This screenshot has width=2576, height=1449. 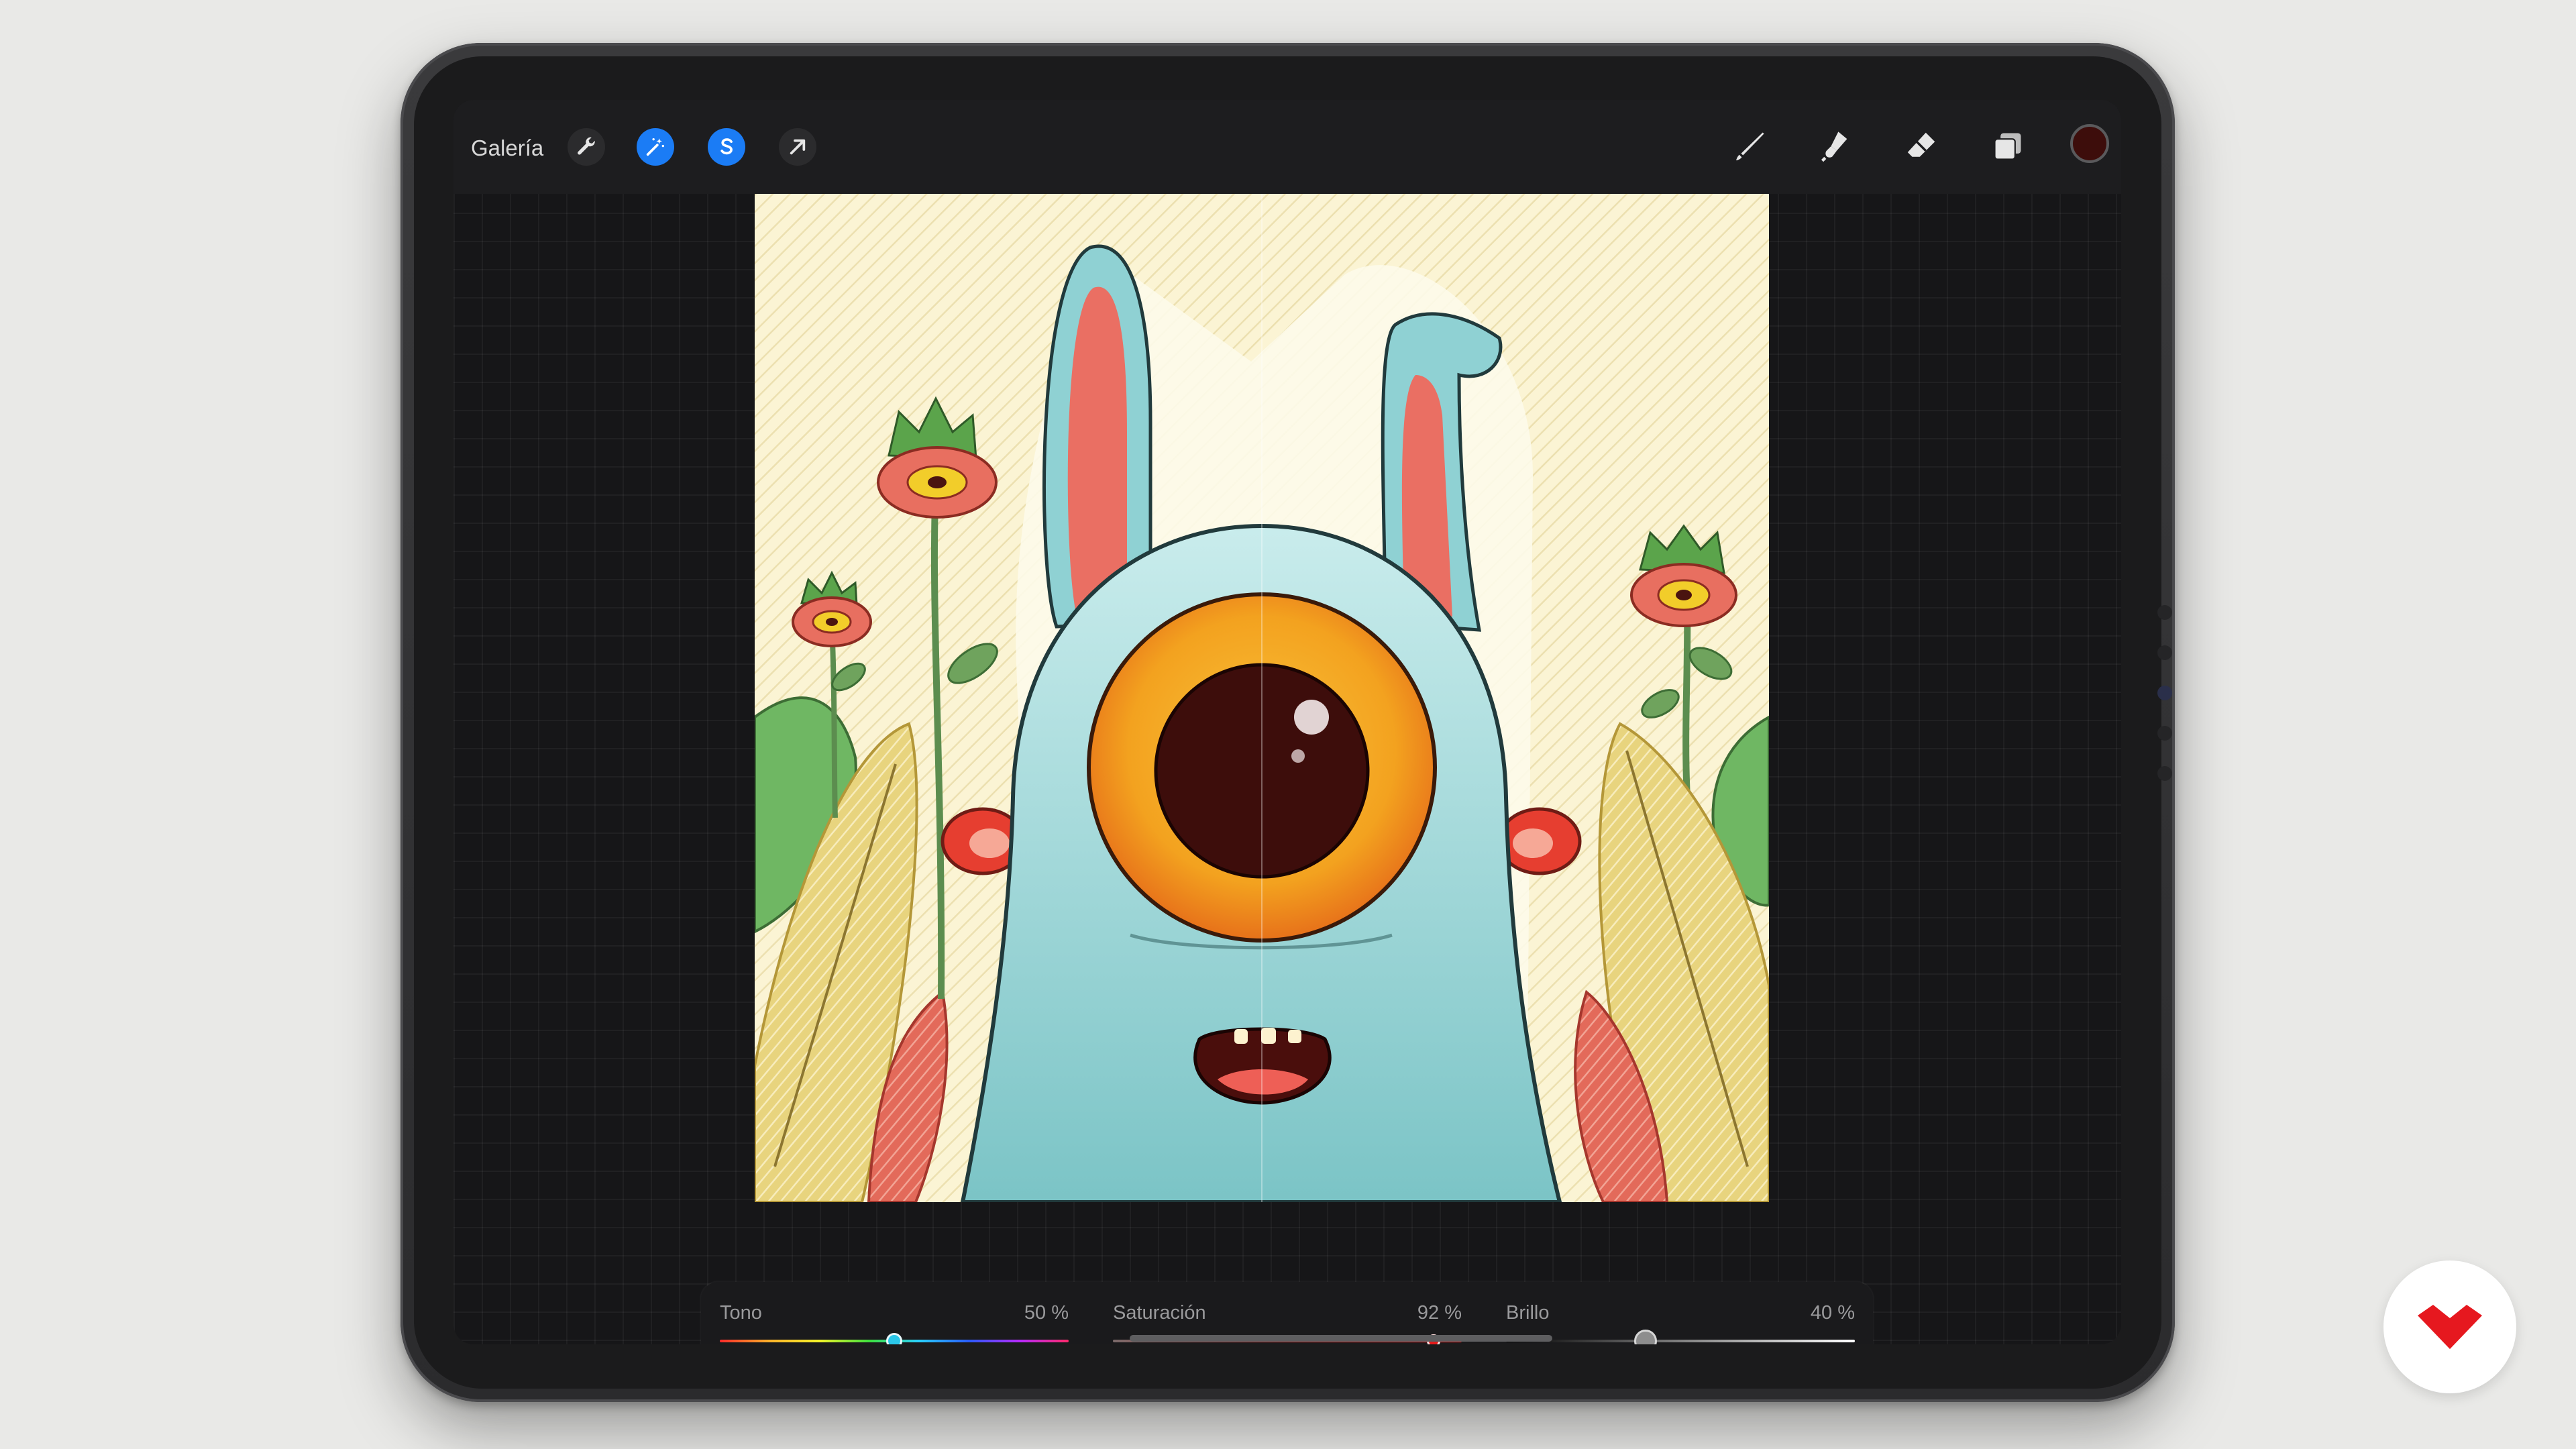 What do you see at coordinates (1439, 1313) in the screenshot?
I see `saturation-value: 92 %` at bounding box center [1439, 1313].